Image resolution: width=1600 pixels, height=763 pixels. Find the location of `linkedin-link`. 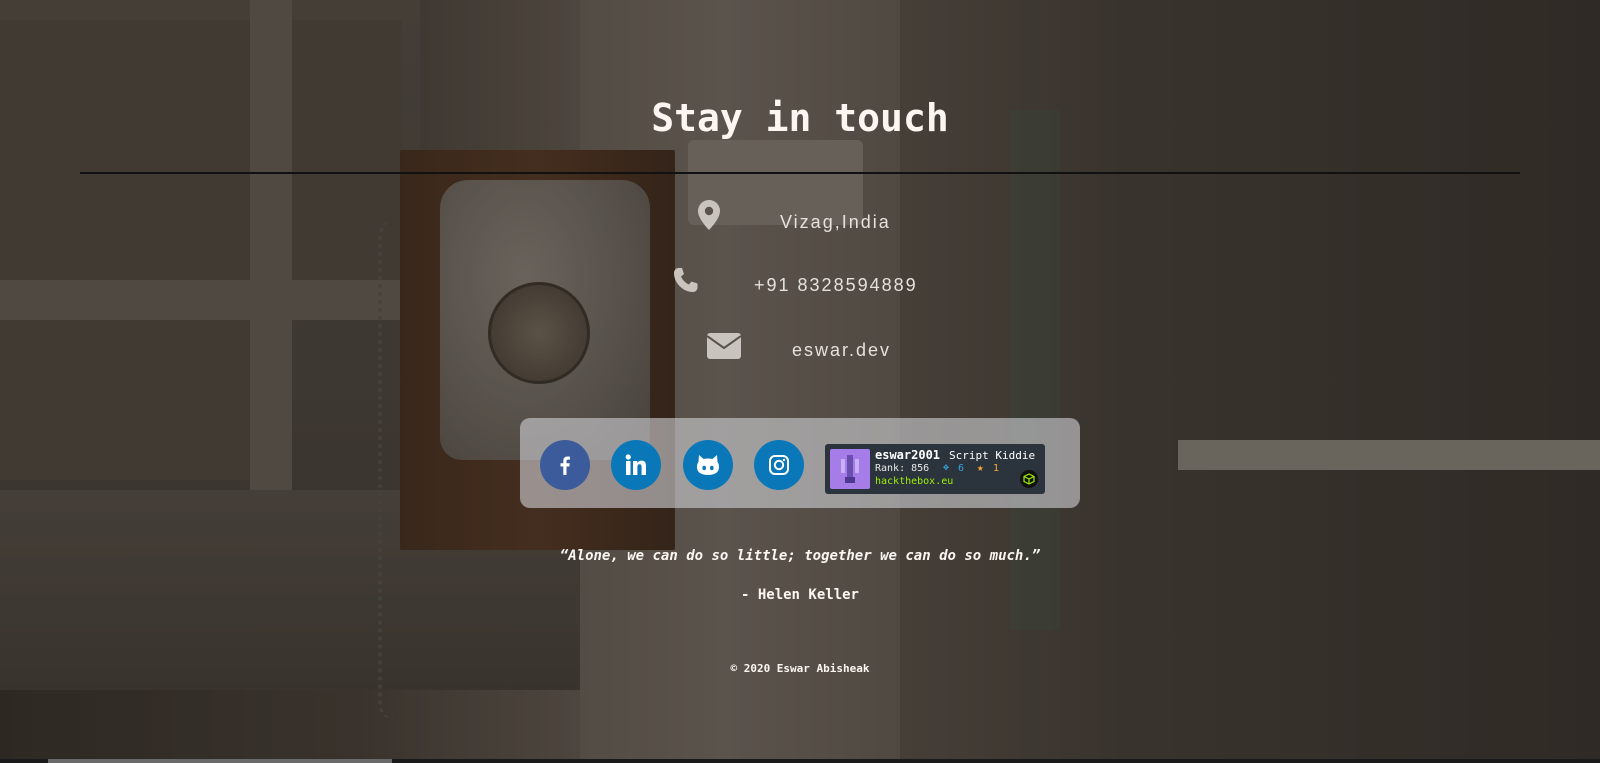

linkedin-link is located at coordinates (636, 465).